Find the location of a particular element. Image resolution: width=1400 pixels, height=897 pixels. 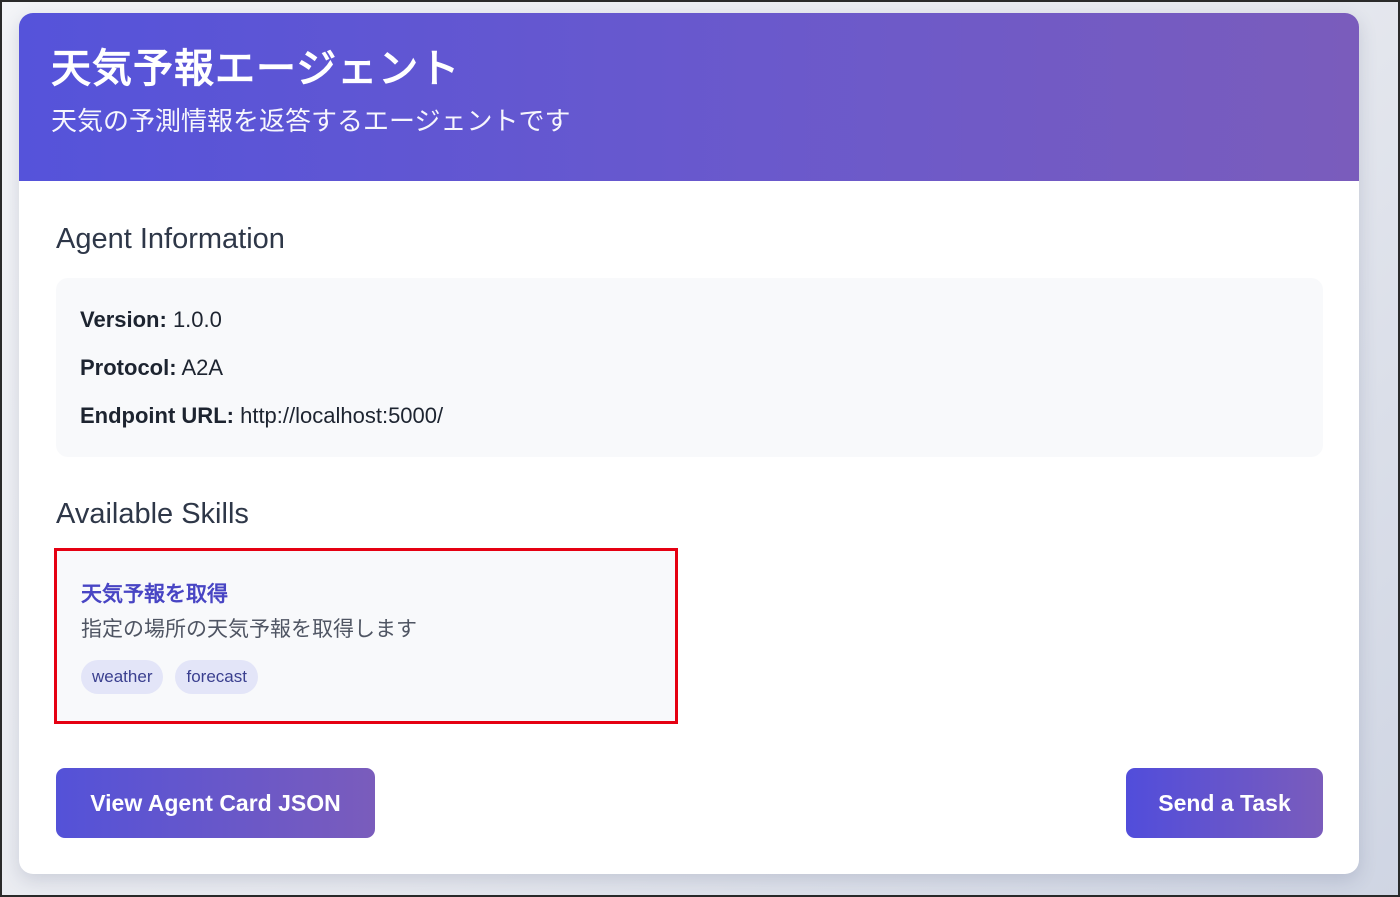

info-row-version: Version: 1.0.0 is located at coordinates (689, 320).